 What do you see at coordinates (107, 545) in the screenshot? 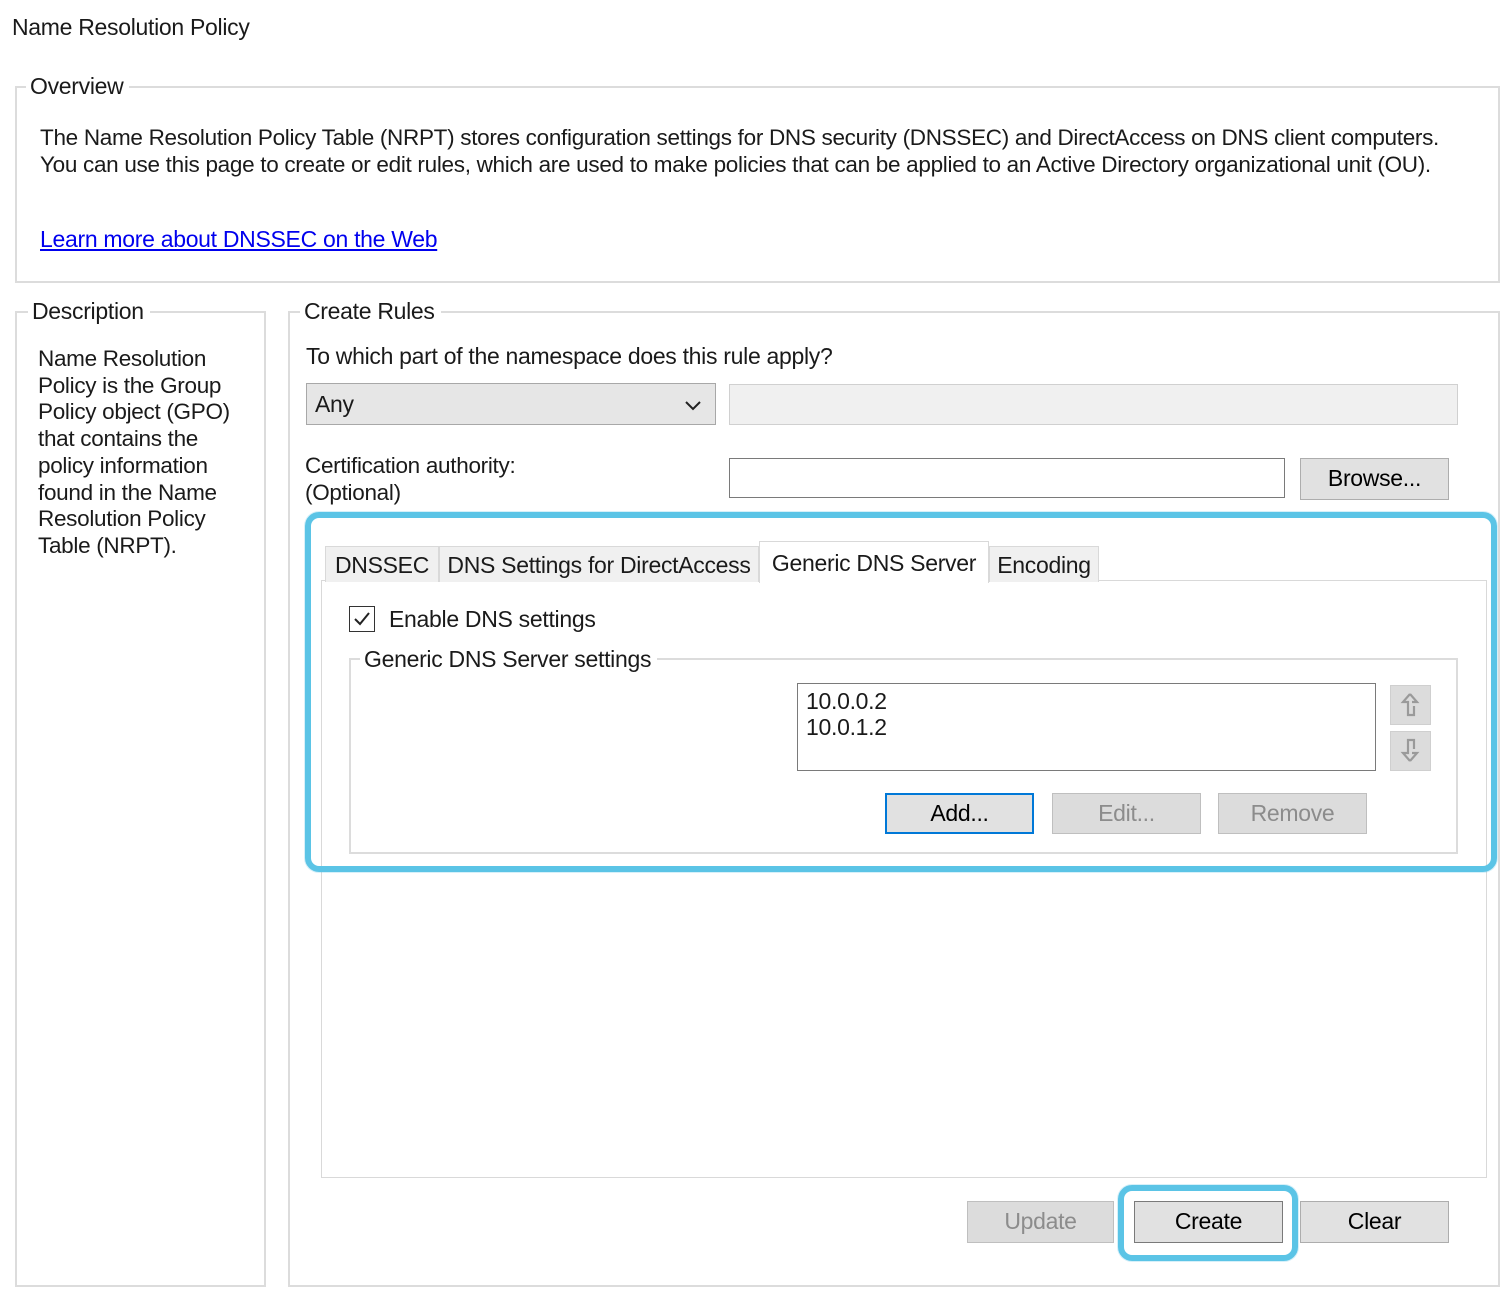
I see `description-line: Table (NRPT).` at bounding box center [107, 545].